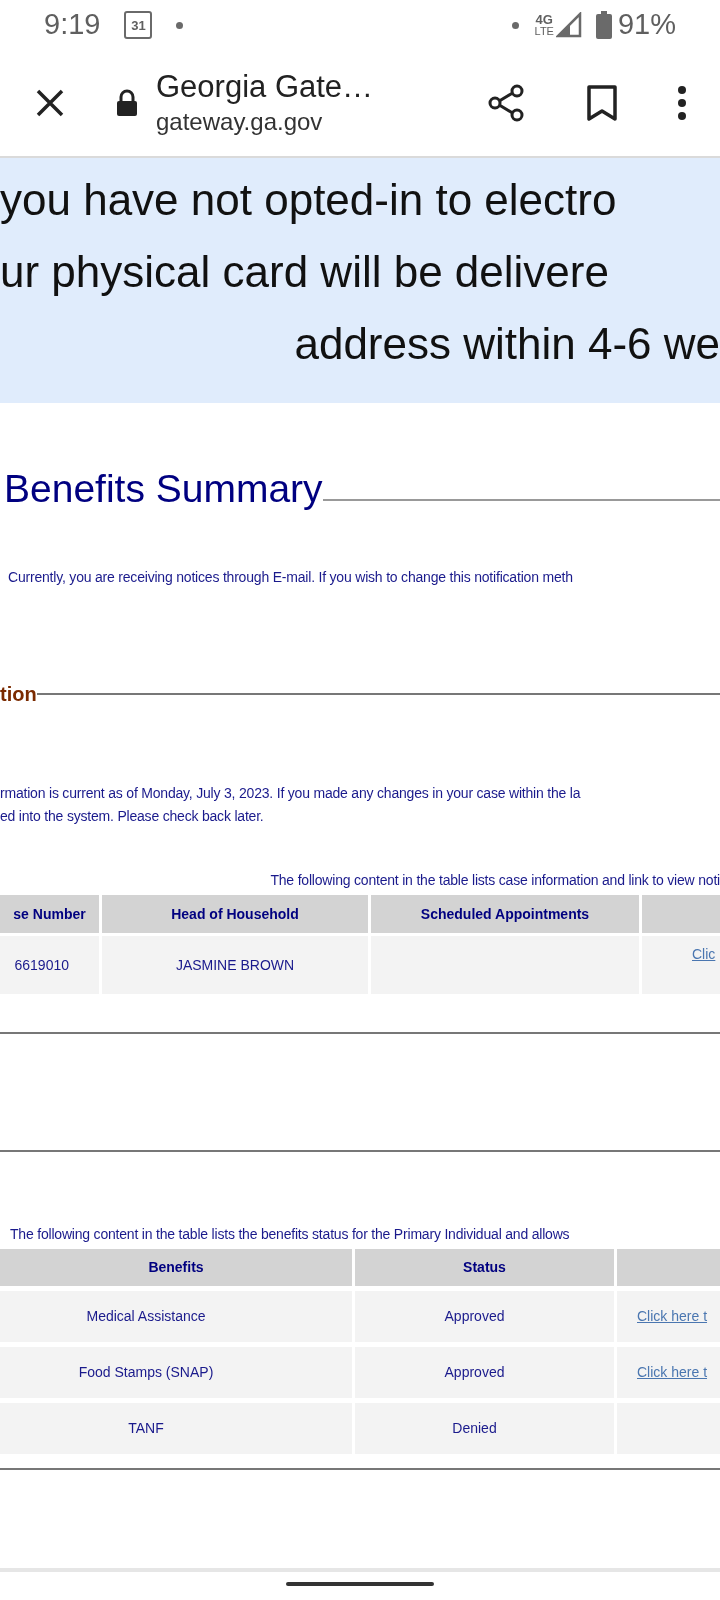 This screenshot has width=720, height=1600. I want to click on view-notices-link: Clic, so click(704, 954).